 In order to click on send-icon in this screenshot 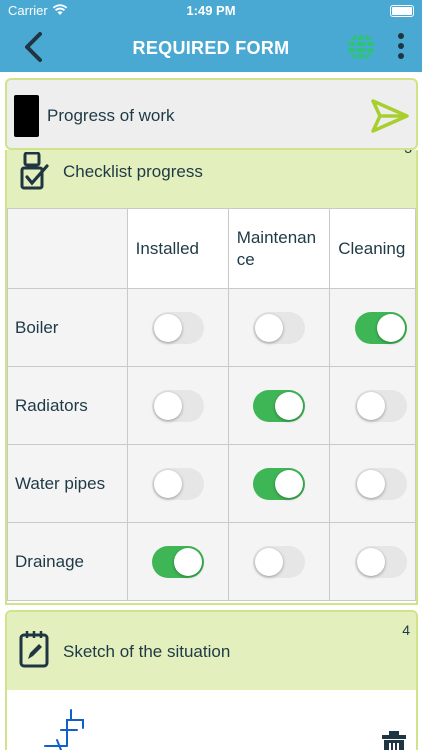, I will do `click(390, 116)`.